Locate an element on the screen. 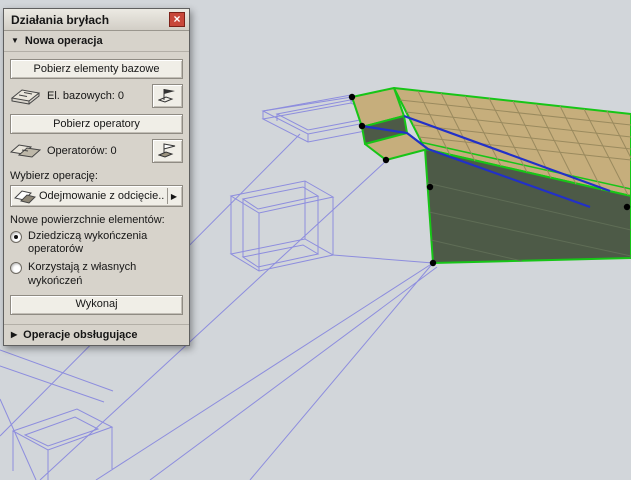  dropdown-arrow-icon: ▶ is located at coordinates (173, 196).